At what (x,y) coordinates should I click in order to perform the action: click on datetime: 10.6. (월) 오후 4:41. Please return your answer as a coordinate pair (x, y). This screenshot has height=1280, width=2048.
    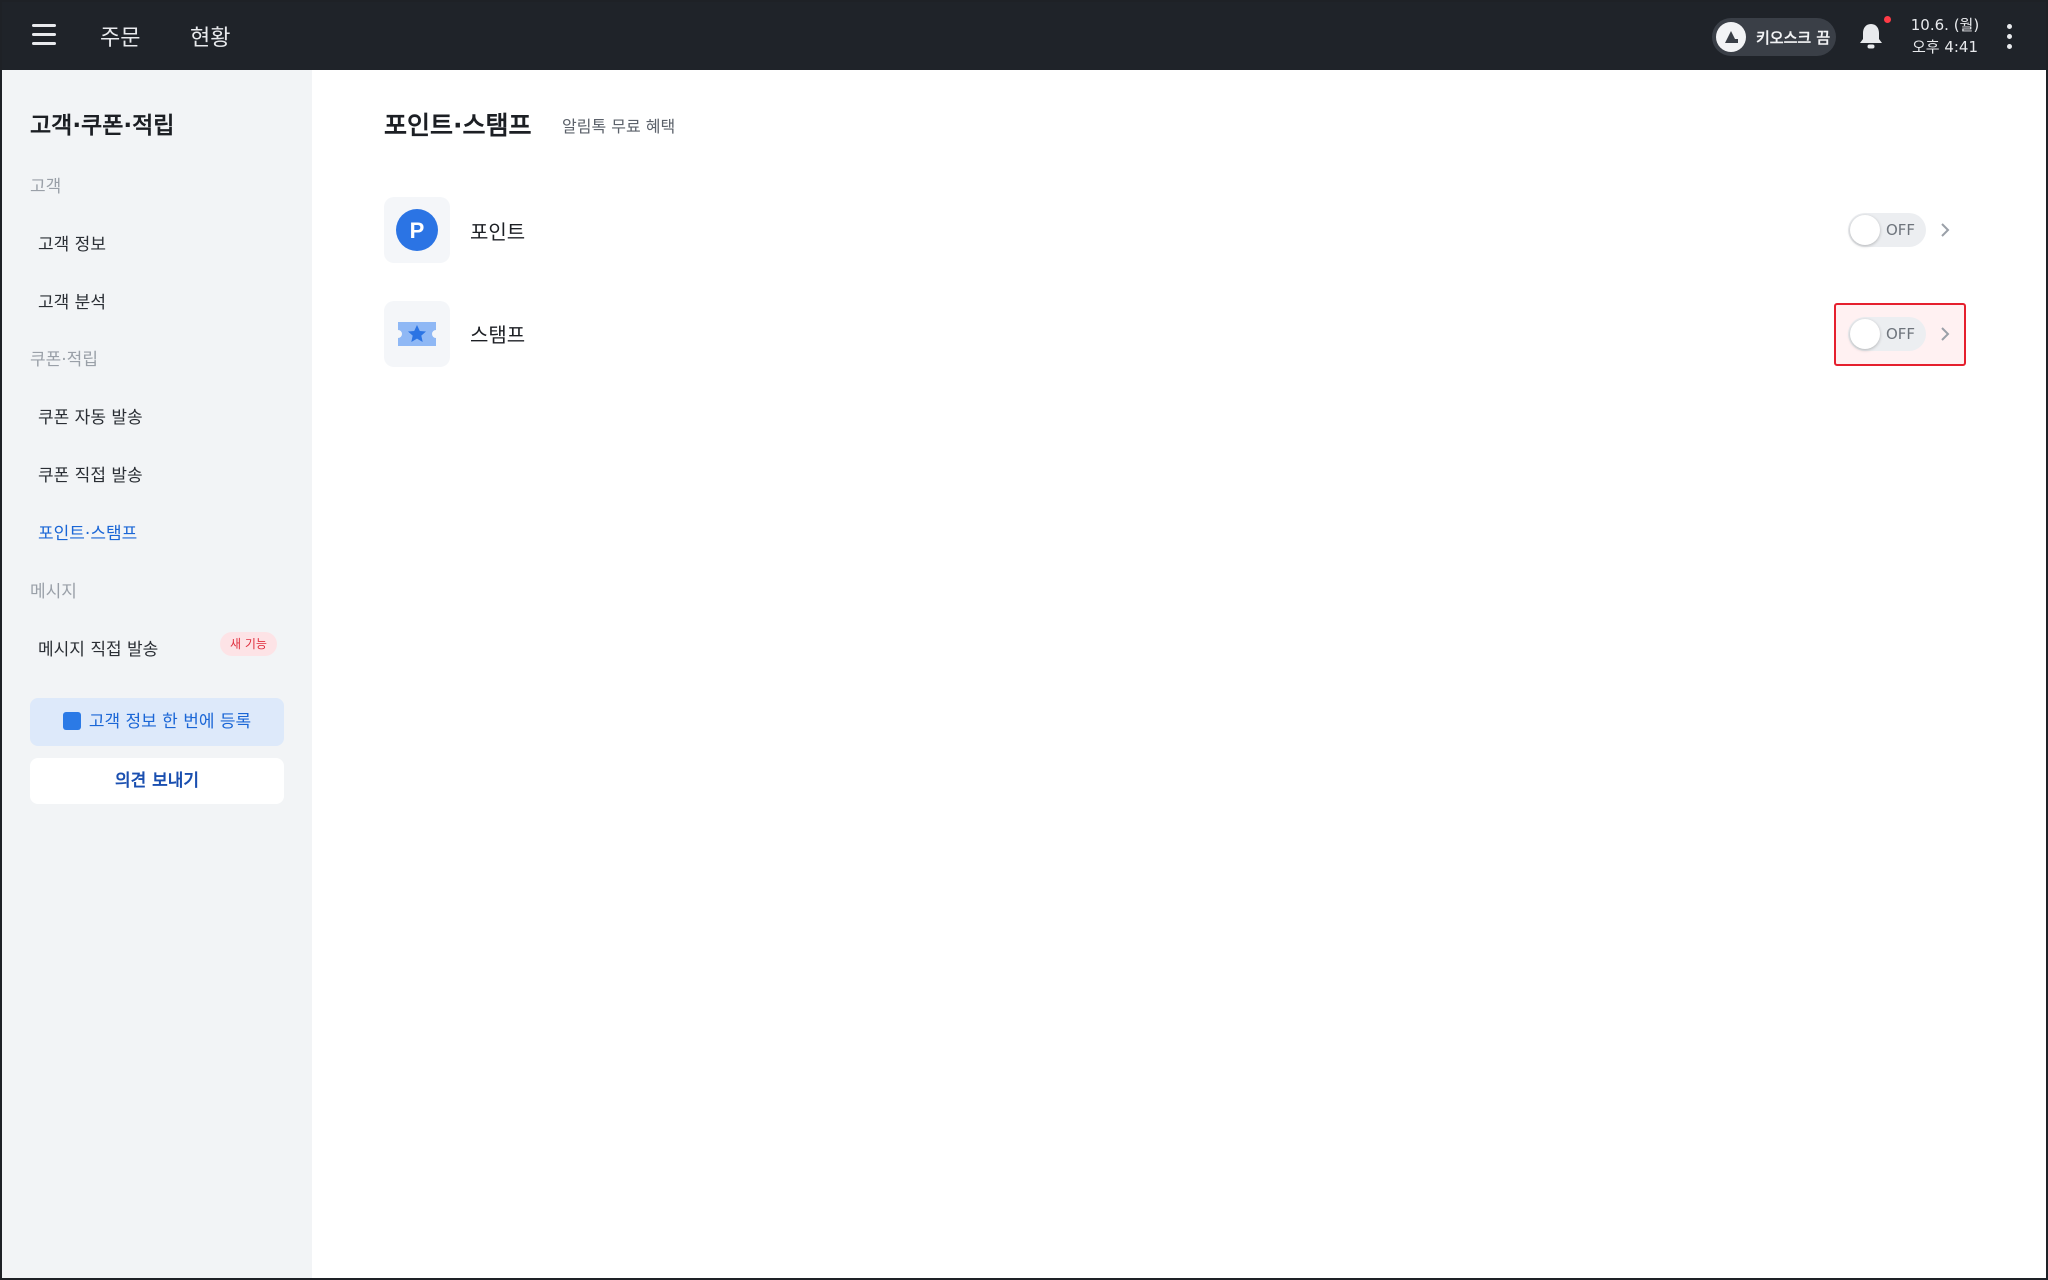
    Looking at the image, I should click on (1945, 36).